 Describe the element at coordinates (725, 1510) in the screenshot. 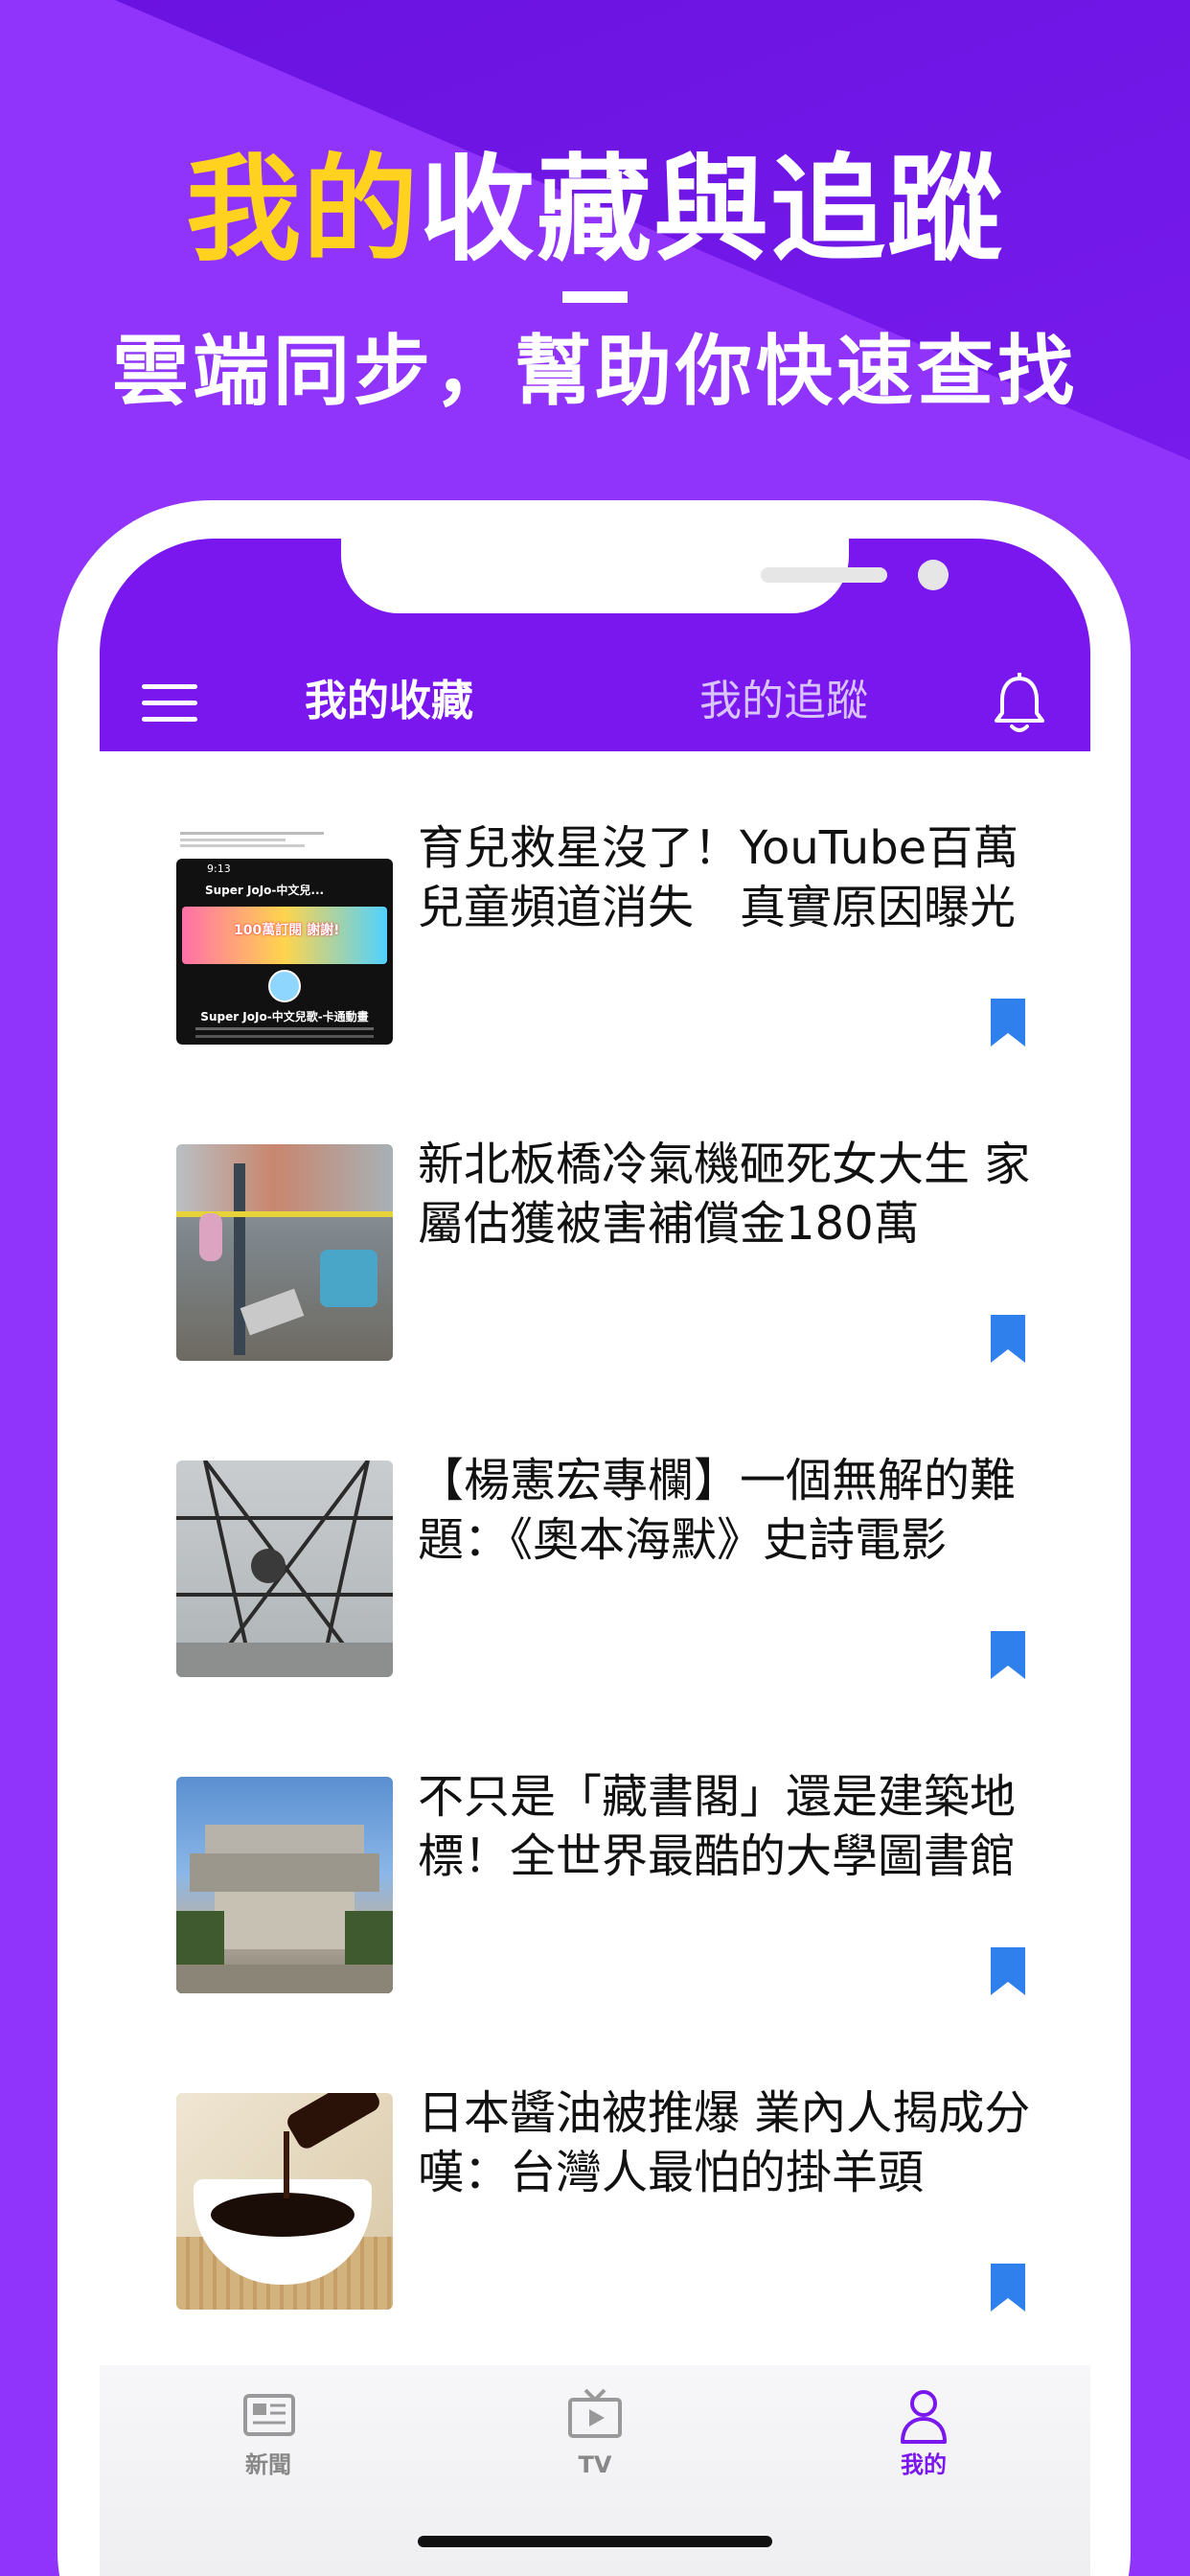

I see `article-title: 【楊憲宏專欄】一個無解的難題：《奧本海默》史詩電影` at that location.